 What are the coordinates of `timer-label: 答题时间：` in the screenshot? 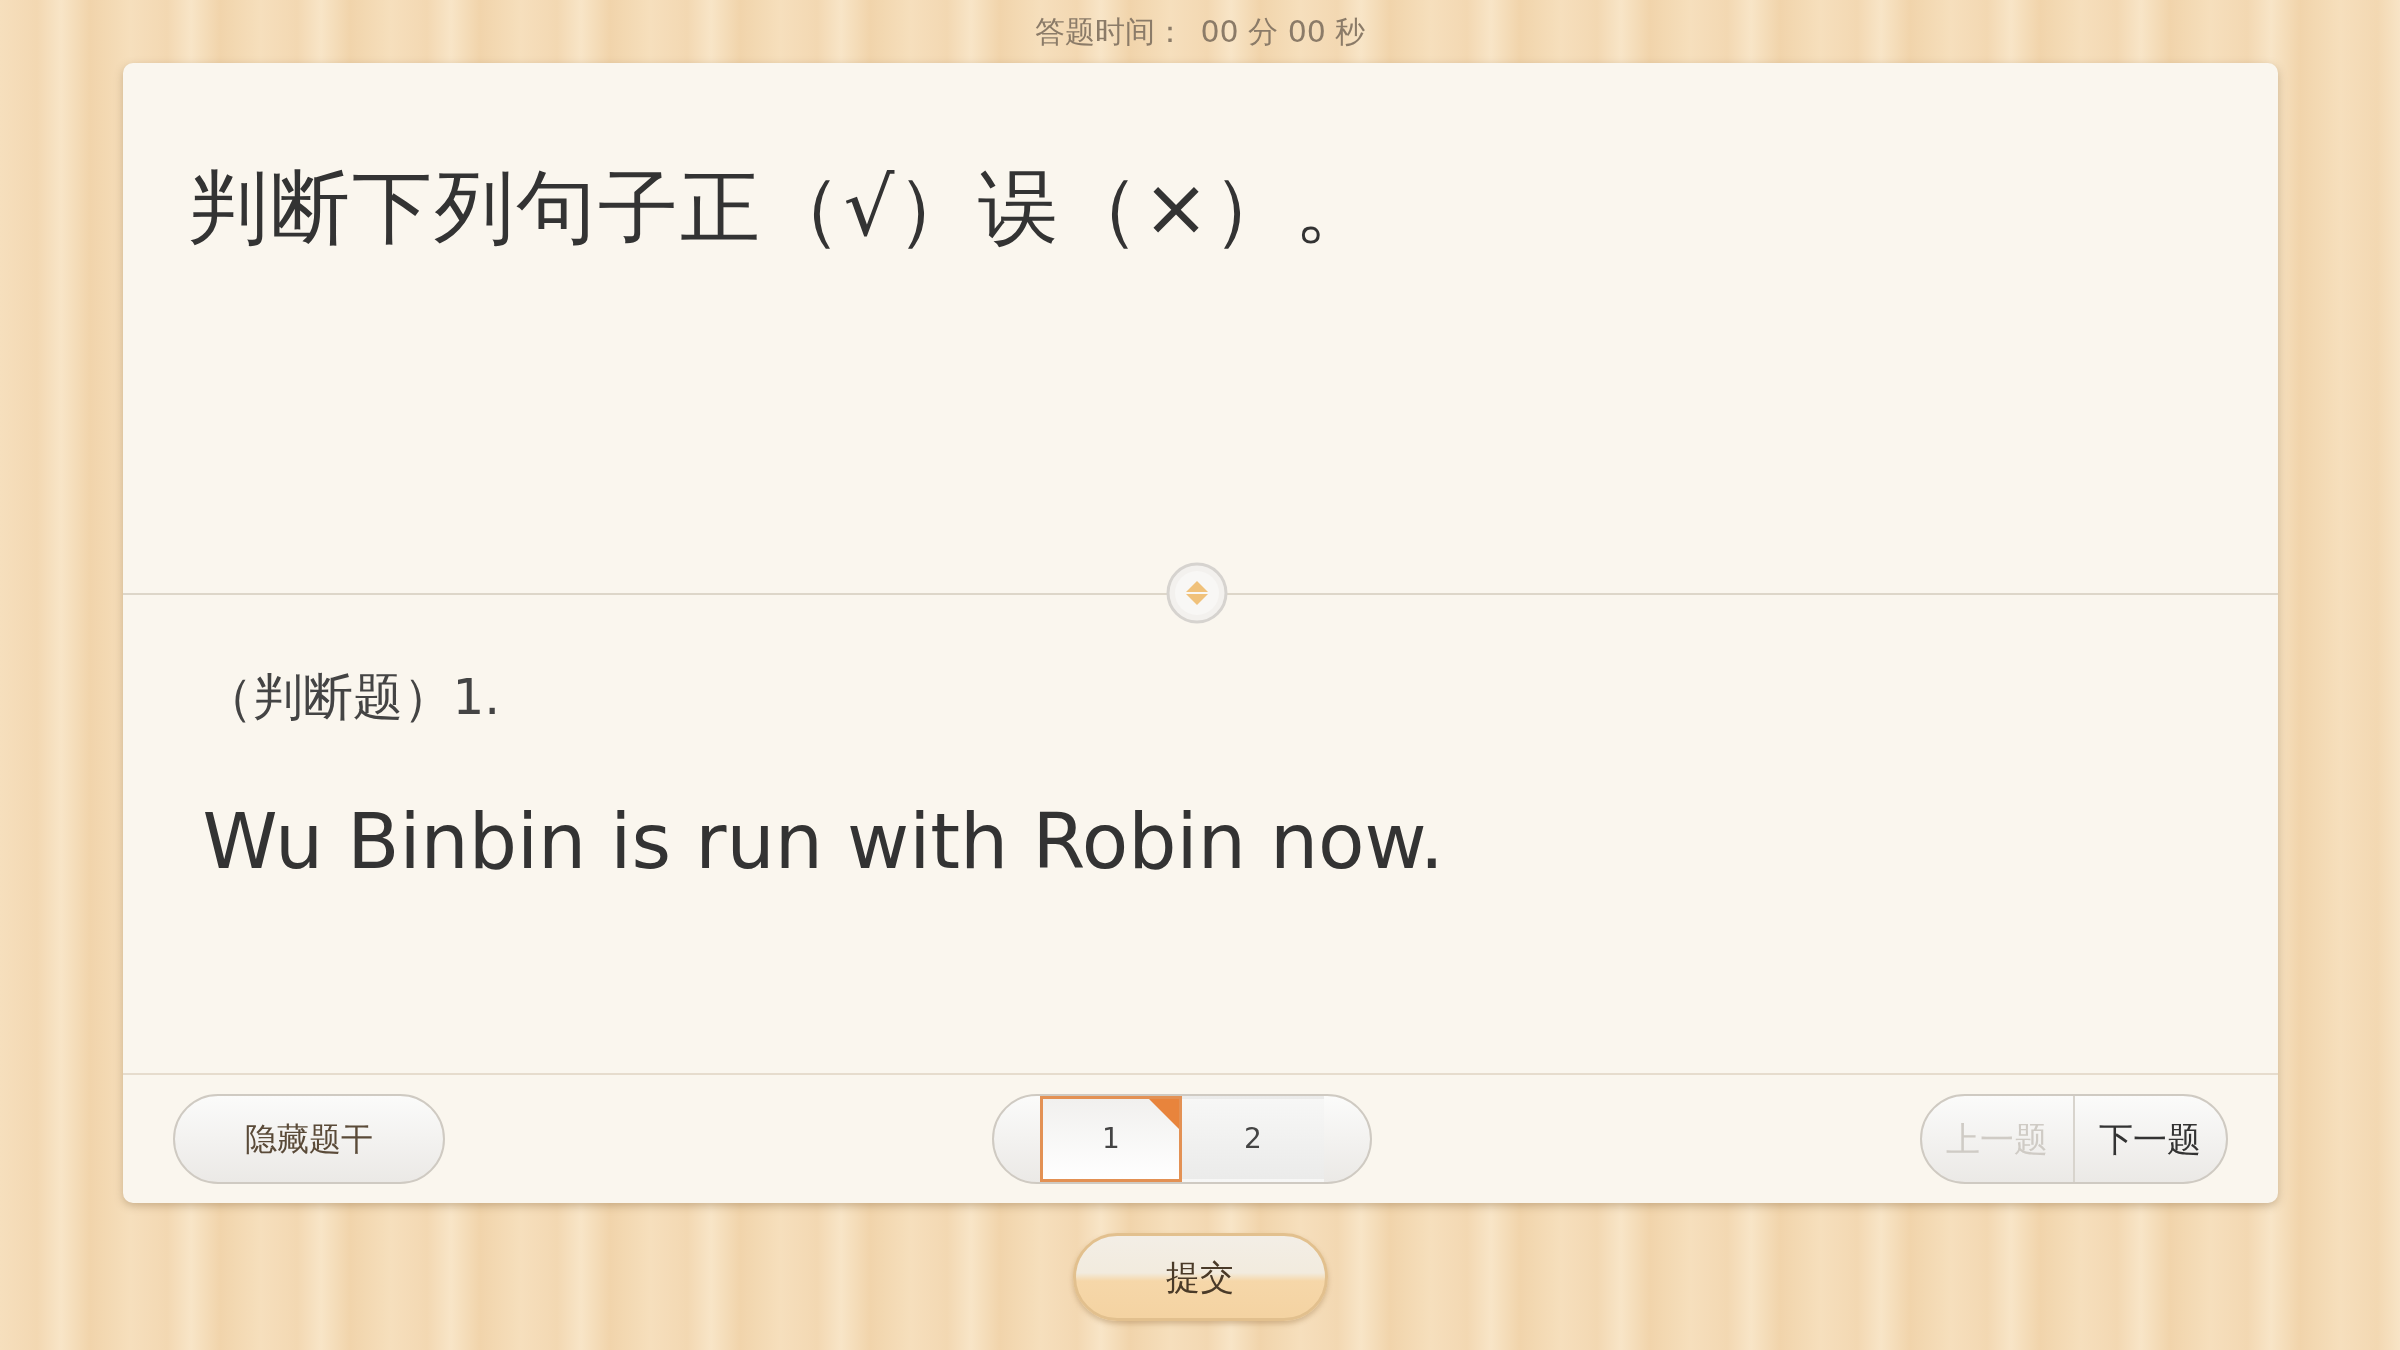 It's located at (1109, 32).